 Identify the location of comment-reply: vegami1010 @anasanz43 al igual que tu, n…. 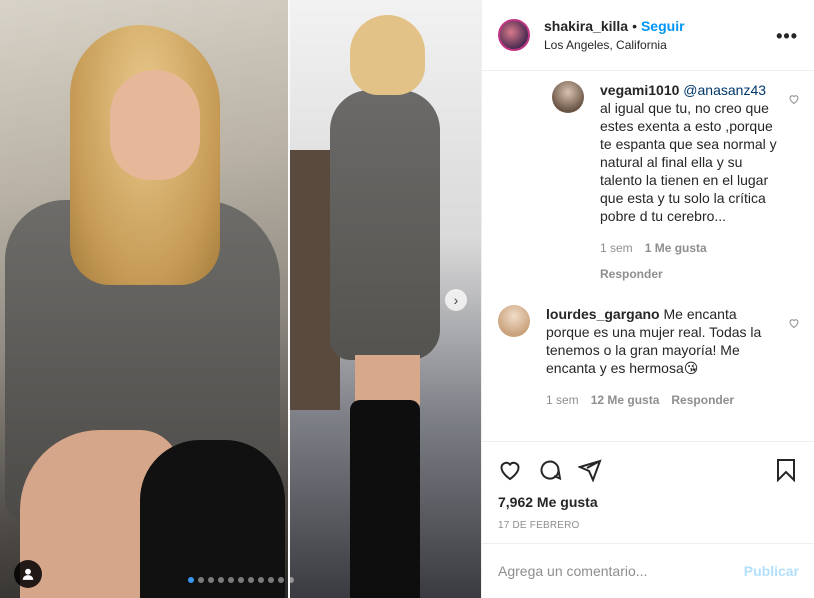
(648, 182).